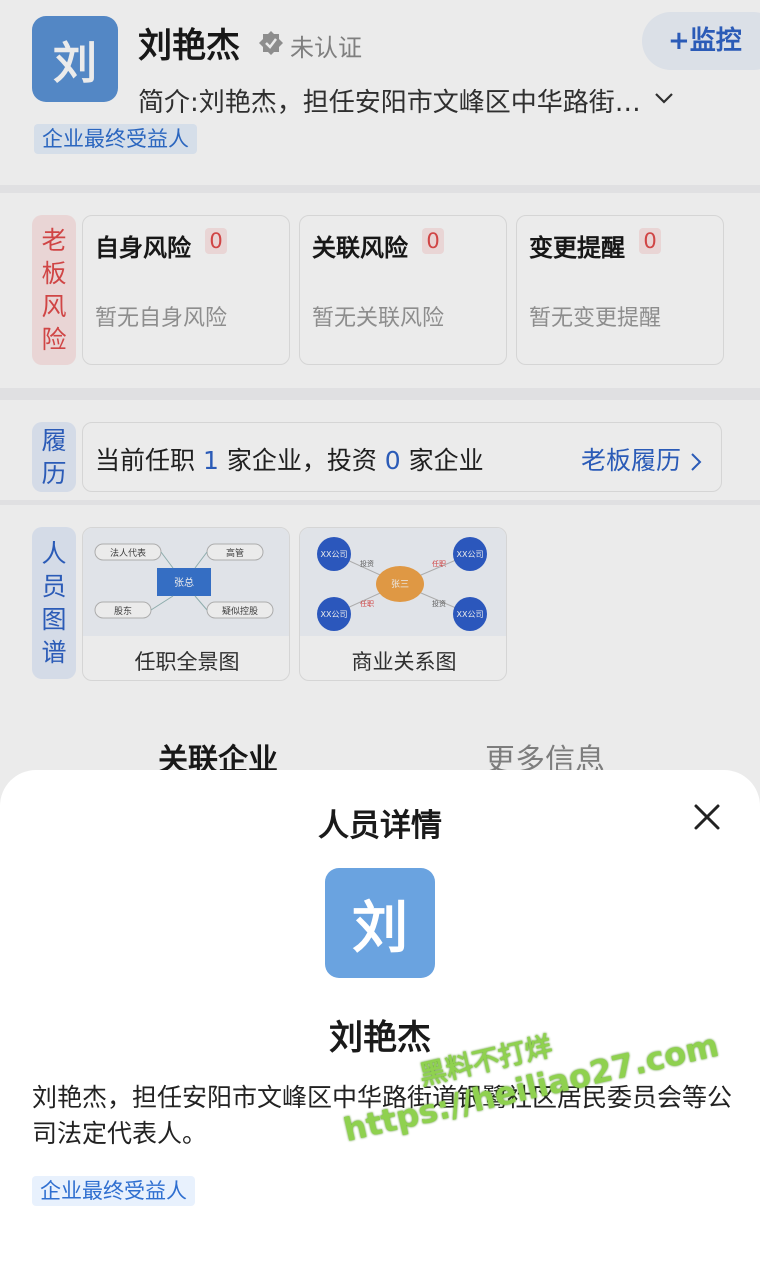  What do you see at coordinates (380, 1038) in the screenshot?
I see `person-name: 刘艳杰` at bounding box center [380, 1038].